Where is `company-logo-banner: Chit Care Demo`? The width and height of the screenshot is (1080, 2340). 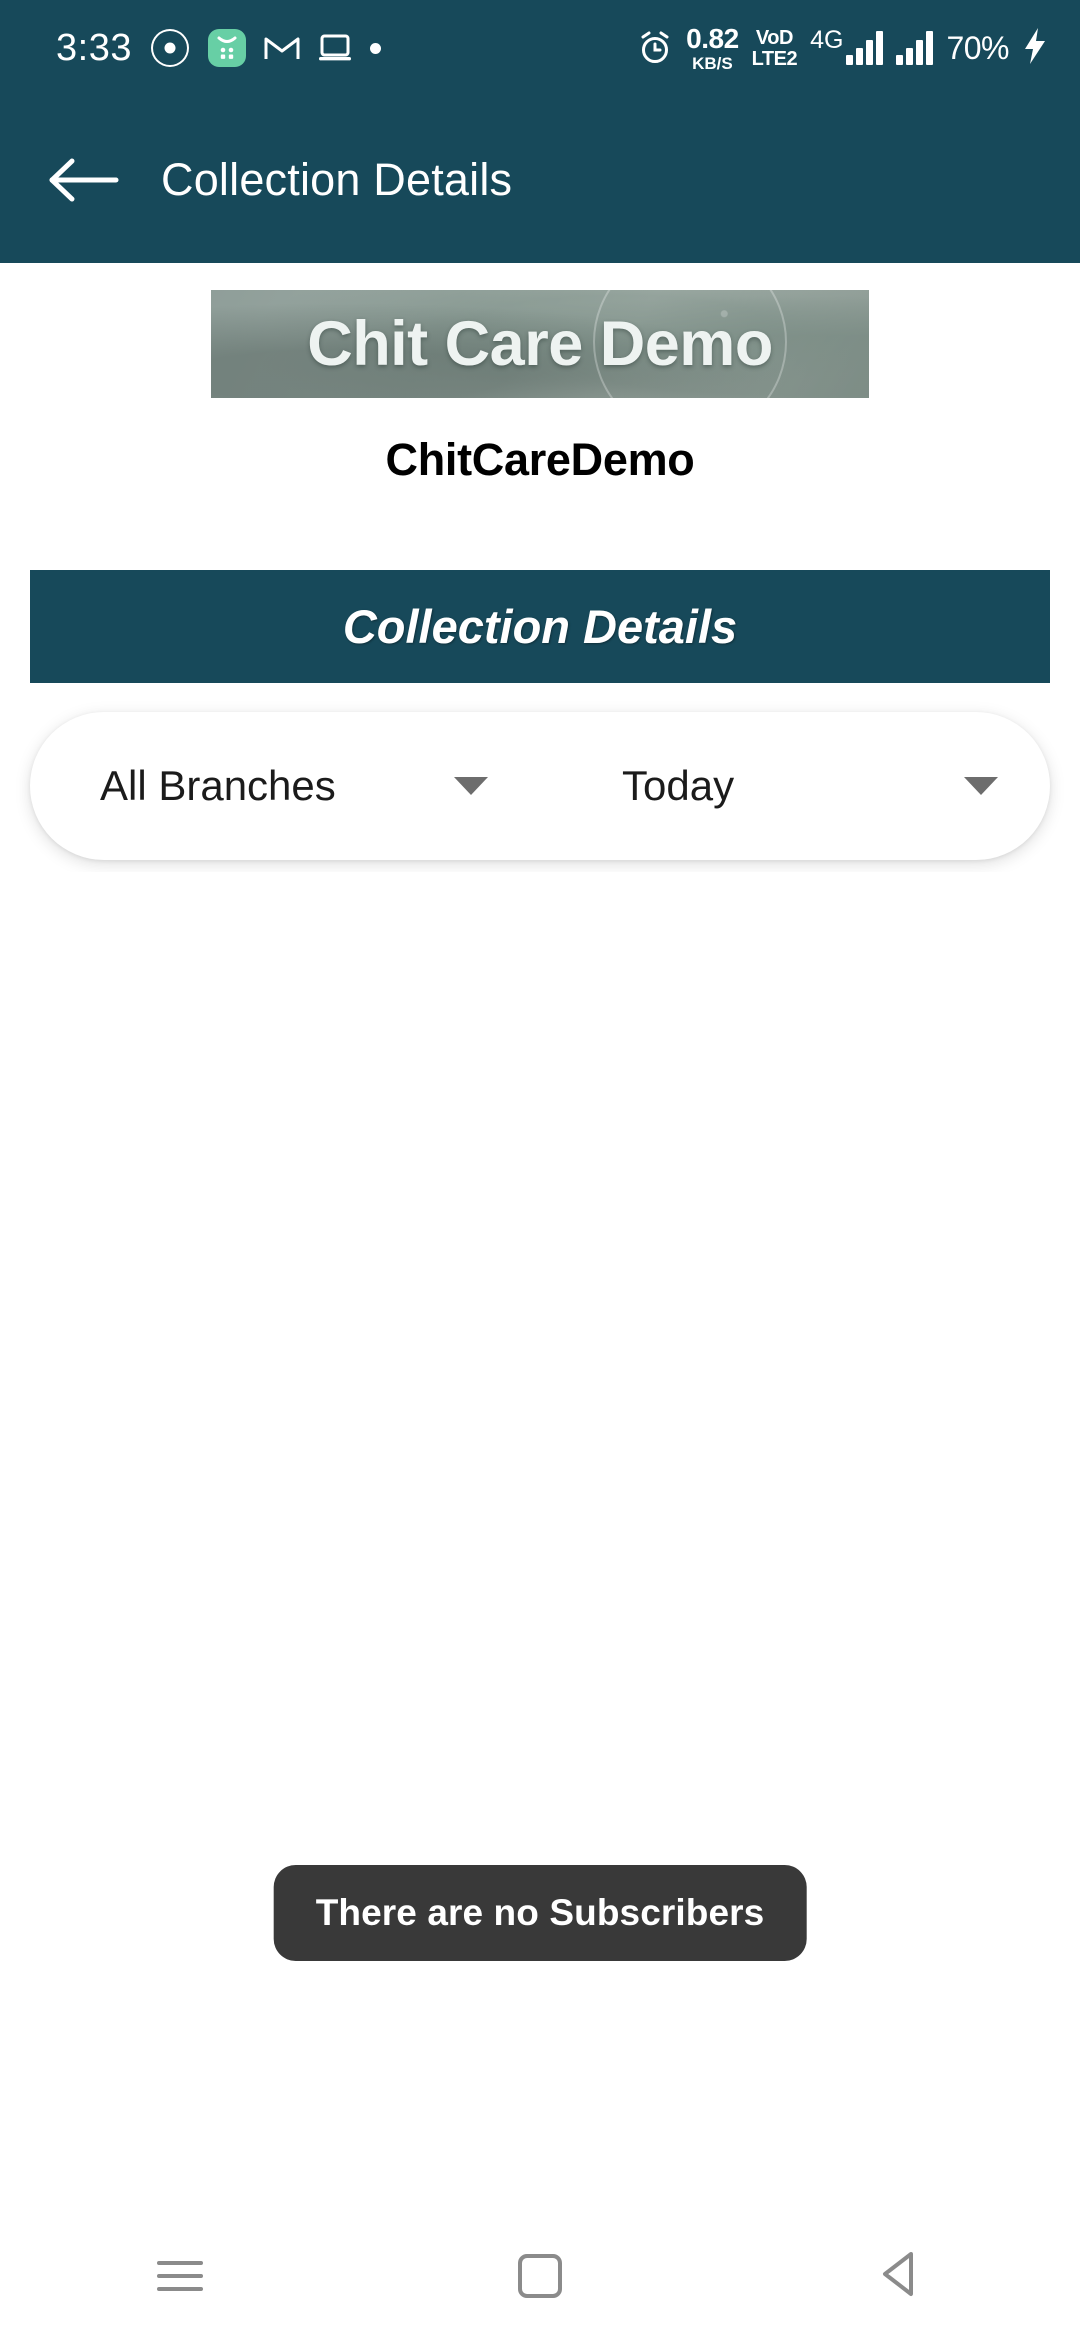 company-logo-banner: Chit Care Demo is located at coordinates (540, 344).